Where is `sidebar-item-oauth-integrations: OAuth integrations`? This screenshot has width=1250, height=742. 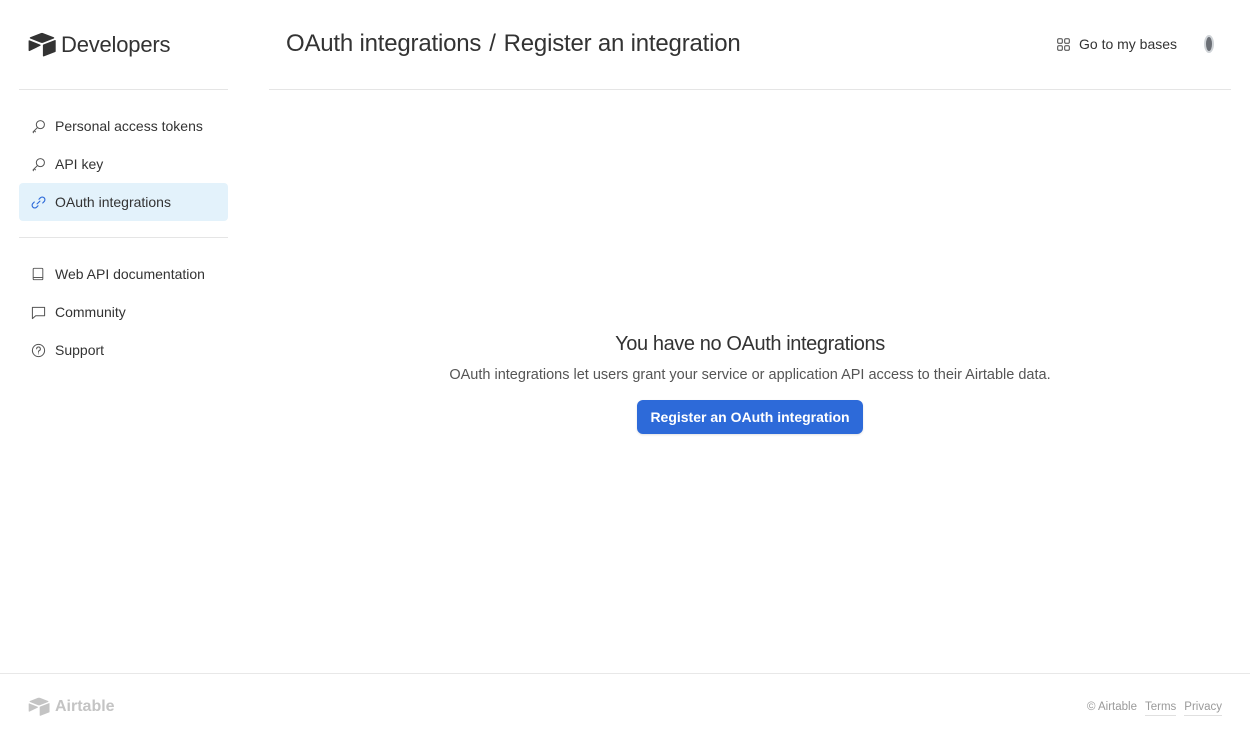 sidebar-item-oauth-integrations: OAuth integrations is located at coordinates (123, 202).